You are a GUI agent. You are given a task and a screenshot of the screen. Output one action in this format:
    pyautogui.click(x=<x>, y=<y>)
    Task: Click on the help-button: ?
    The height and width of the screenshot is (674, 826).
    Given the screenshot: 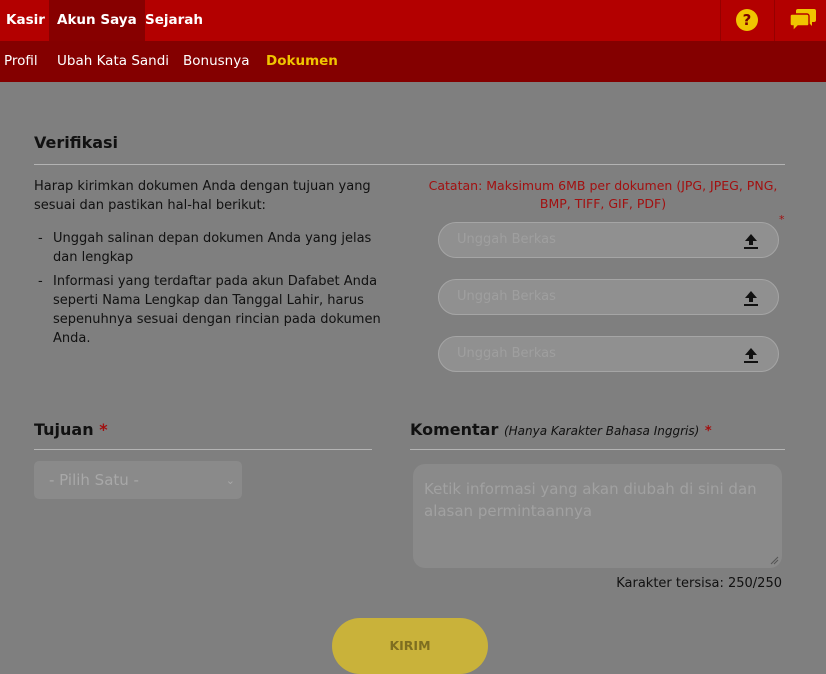 What is the action you would take?
    pyautogui.click(x=746, y=20)
    